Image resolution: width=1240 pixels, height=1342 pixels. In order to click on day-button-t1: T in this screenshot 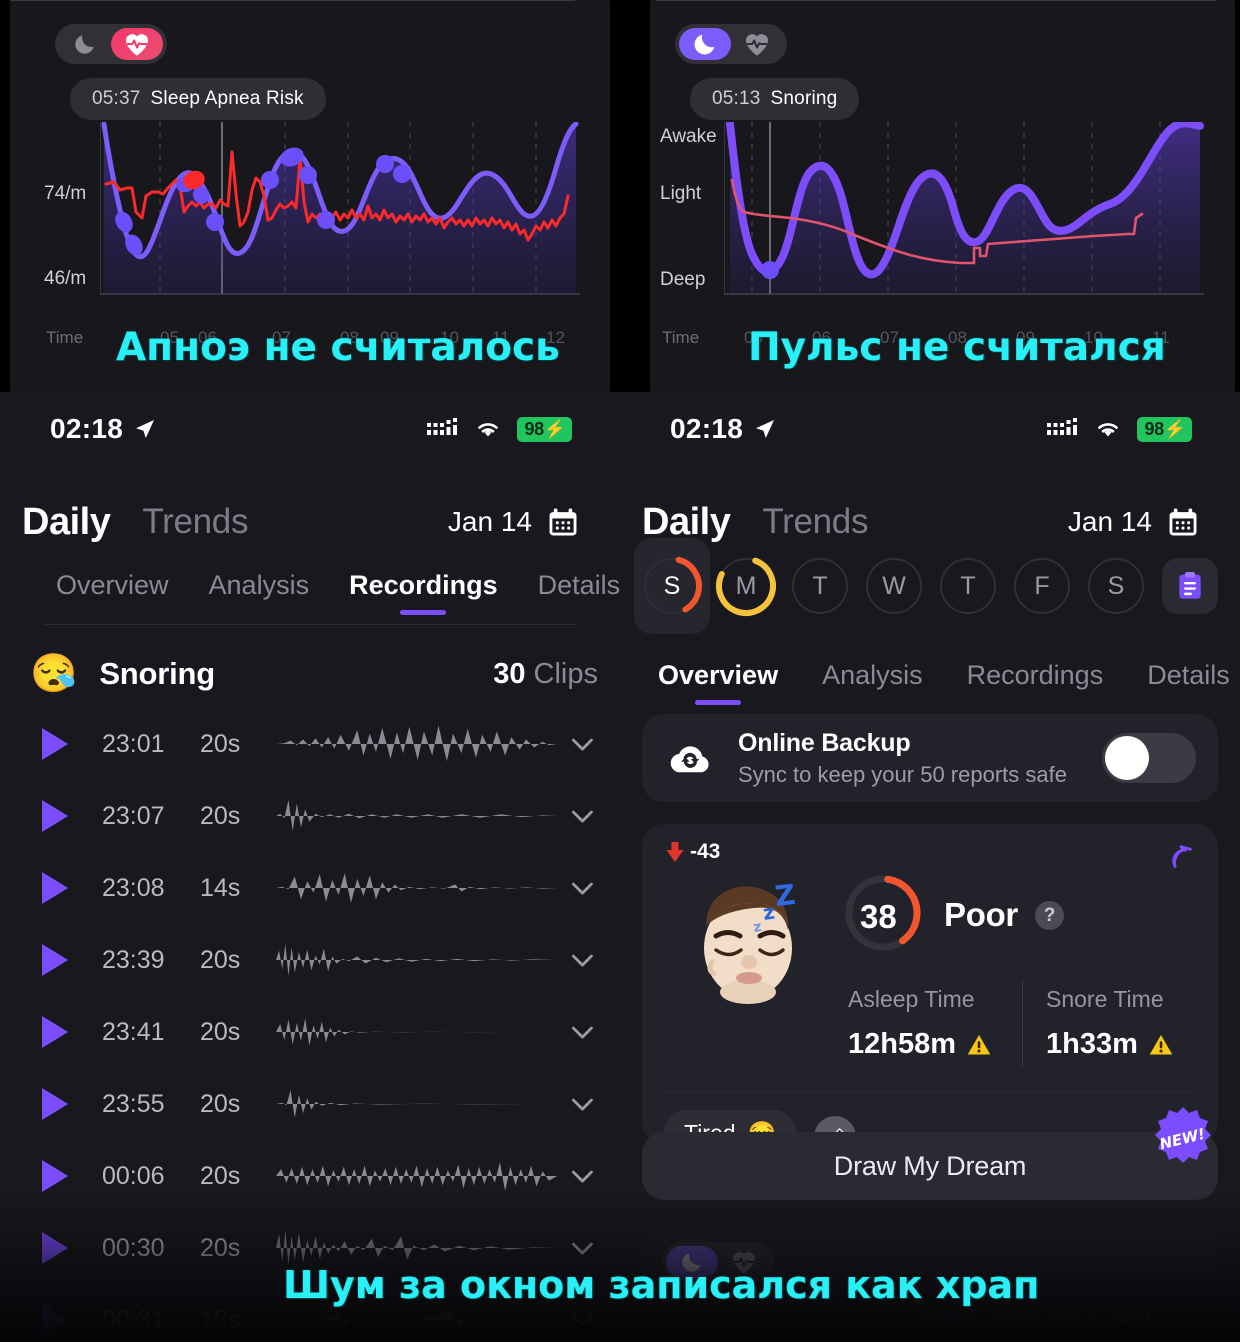, I will do `click(820, 586)`.